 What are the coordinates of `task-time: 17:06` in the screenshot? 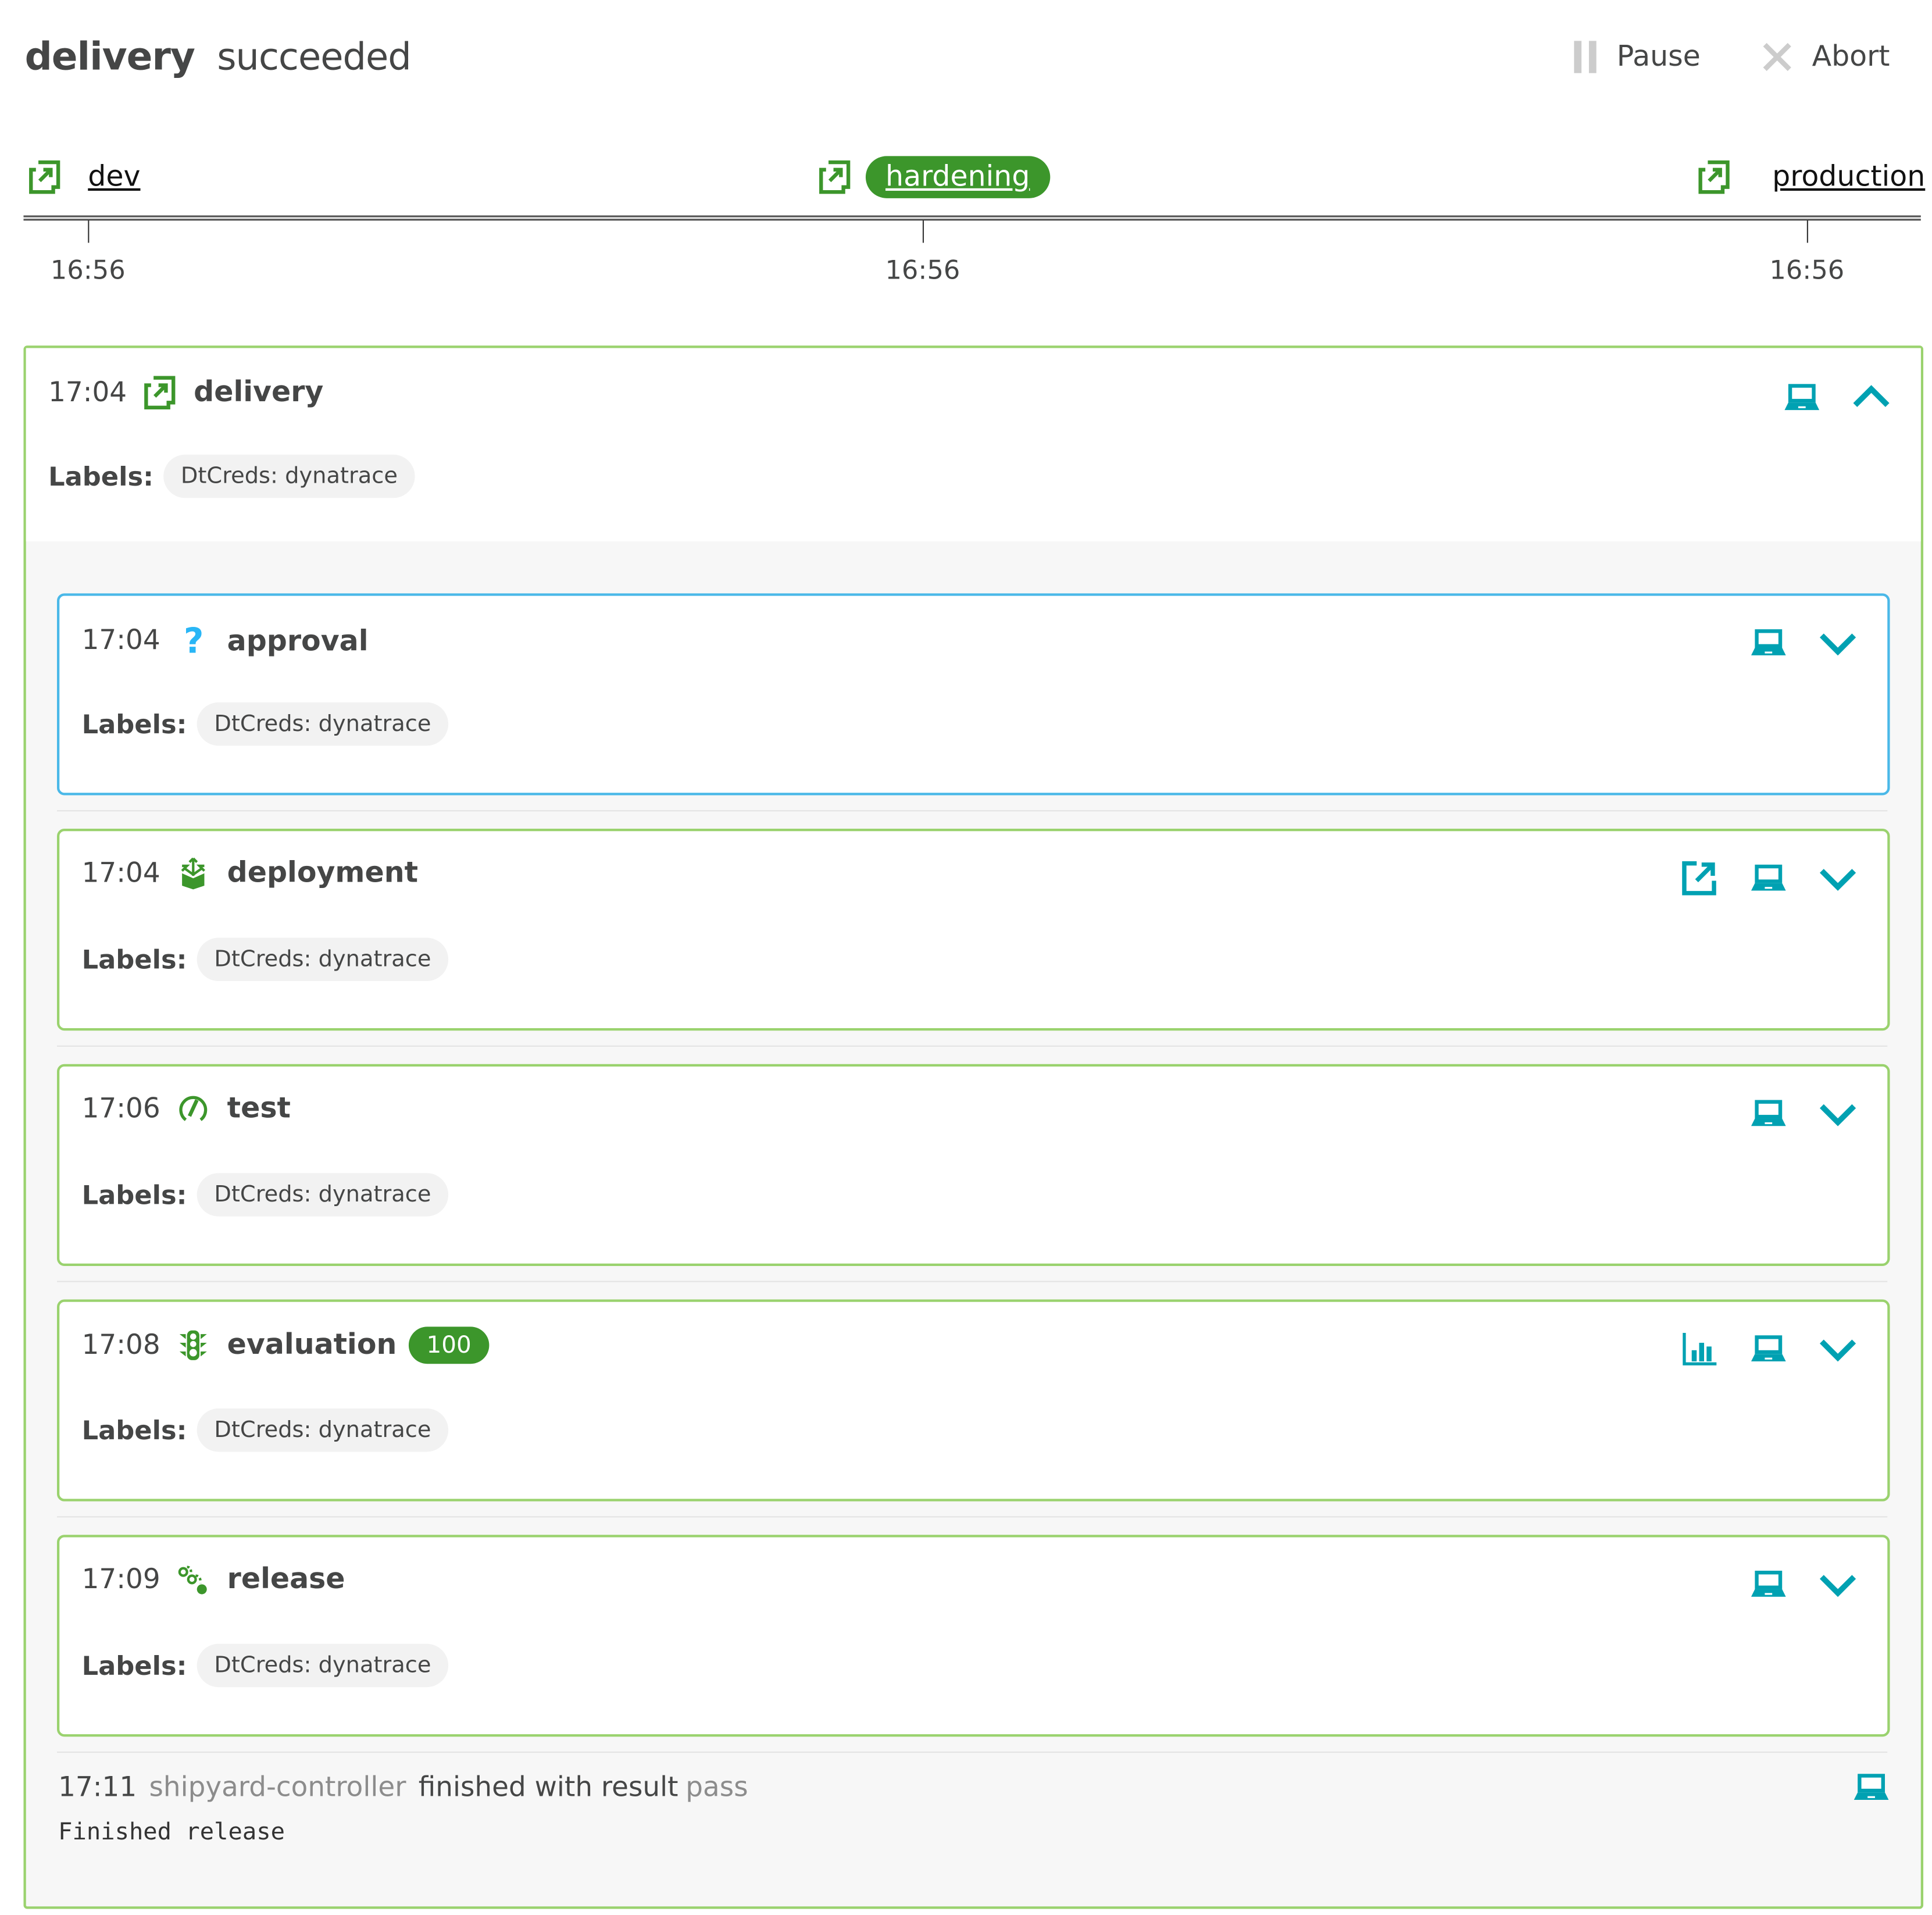 It's located at (120, 1109).